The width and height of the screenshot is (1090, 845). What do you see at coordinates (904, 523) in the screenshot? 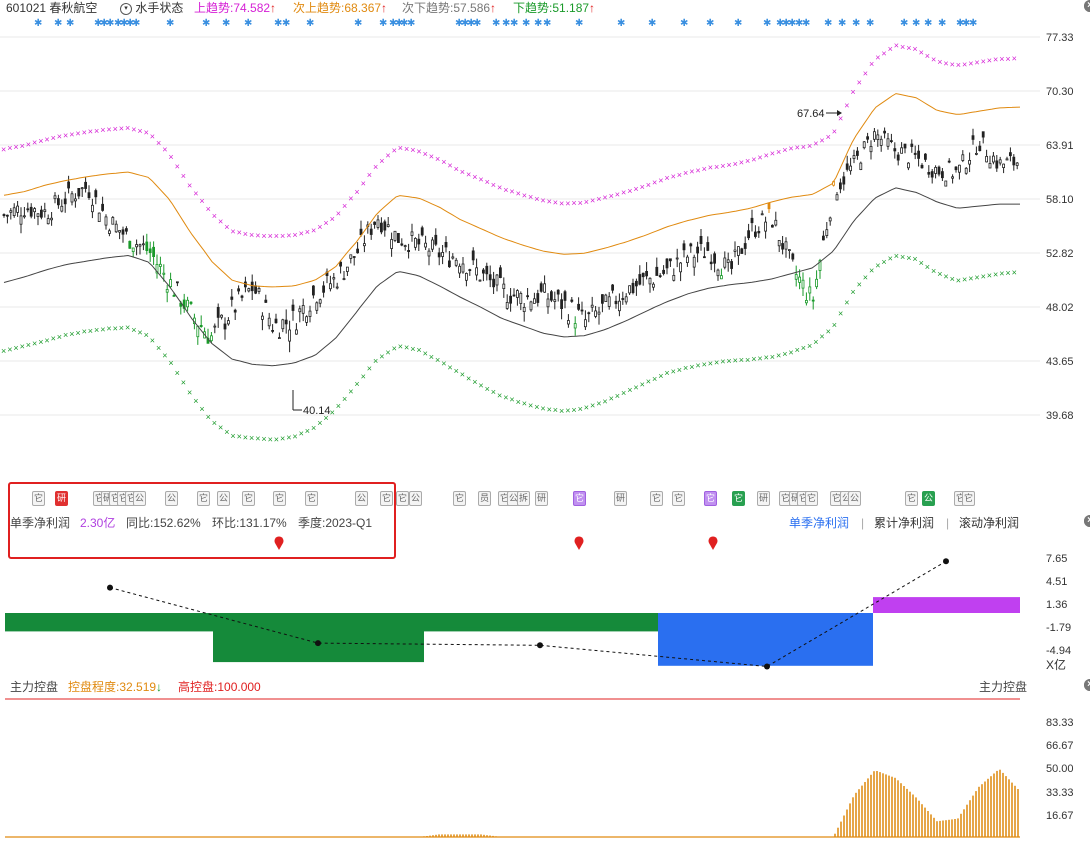
I see `tab-cumulative-profit: 累计净利润` at bounding box center [904, 523].